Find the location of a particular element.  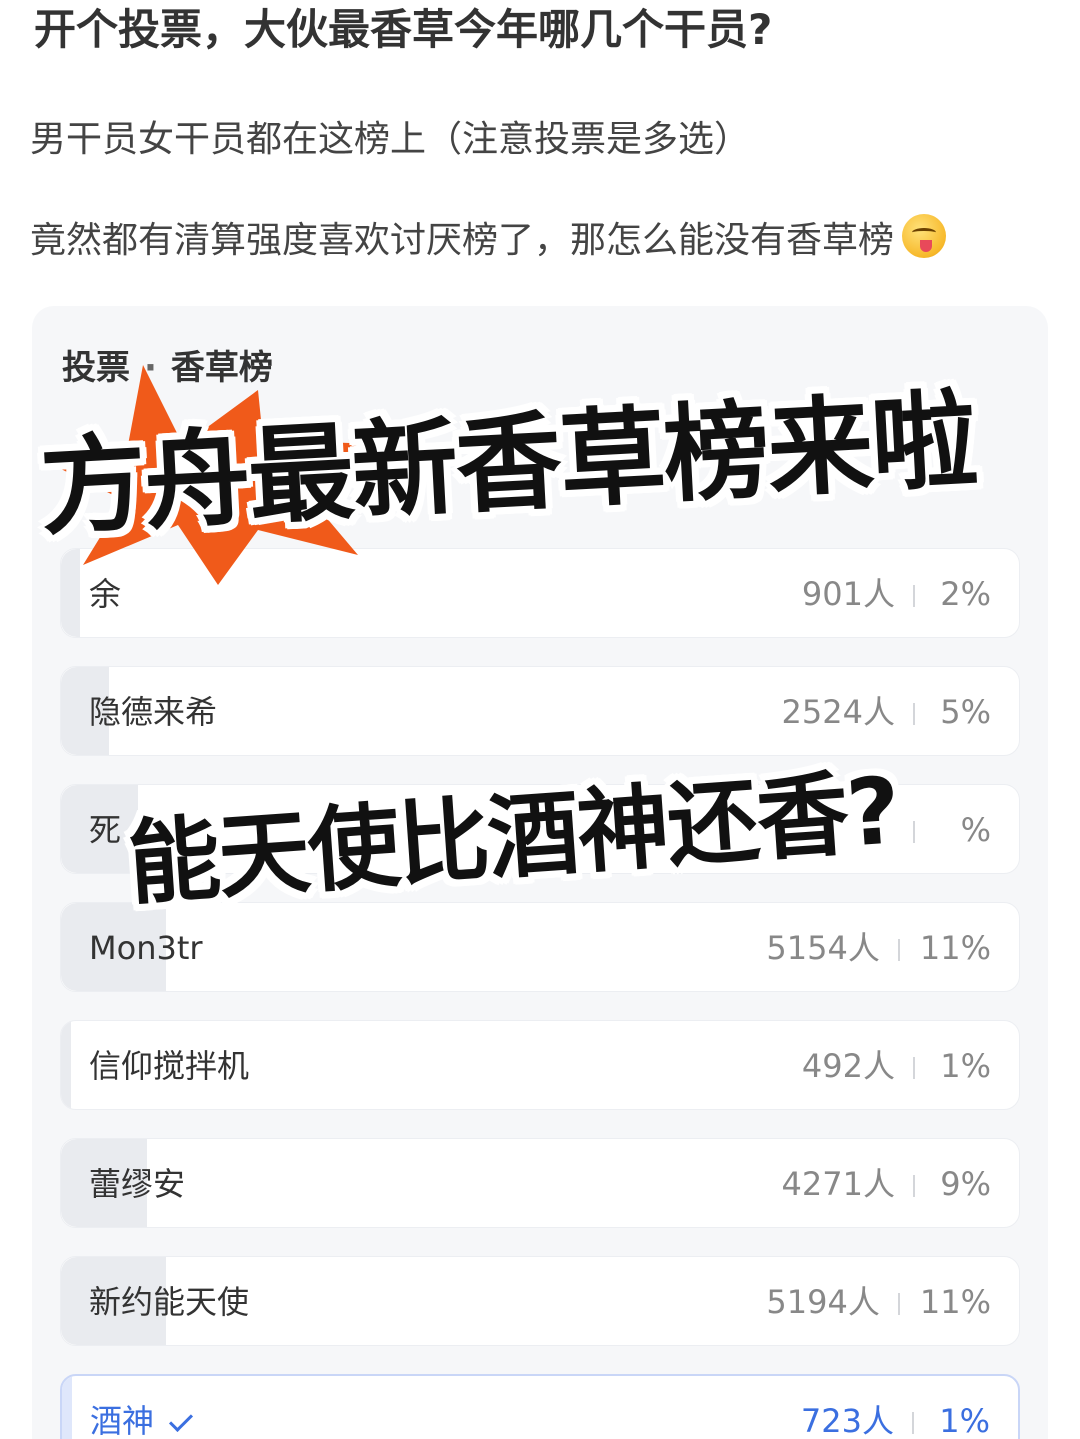

poll-option-stats: 5194人 11% is located at coordinates (878, 1301).